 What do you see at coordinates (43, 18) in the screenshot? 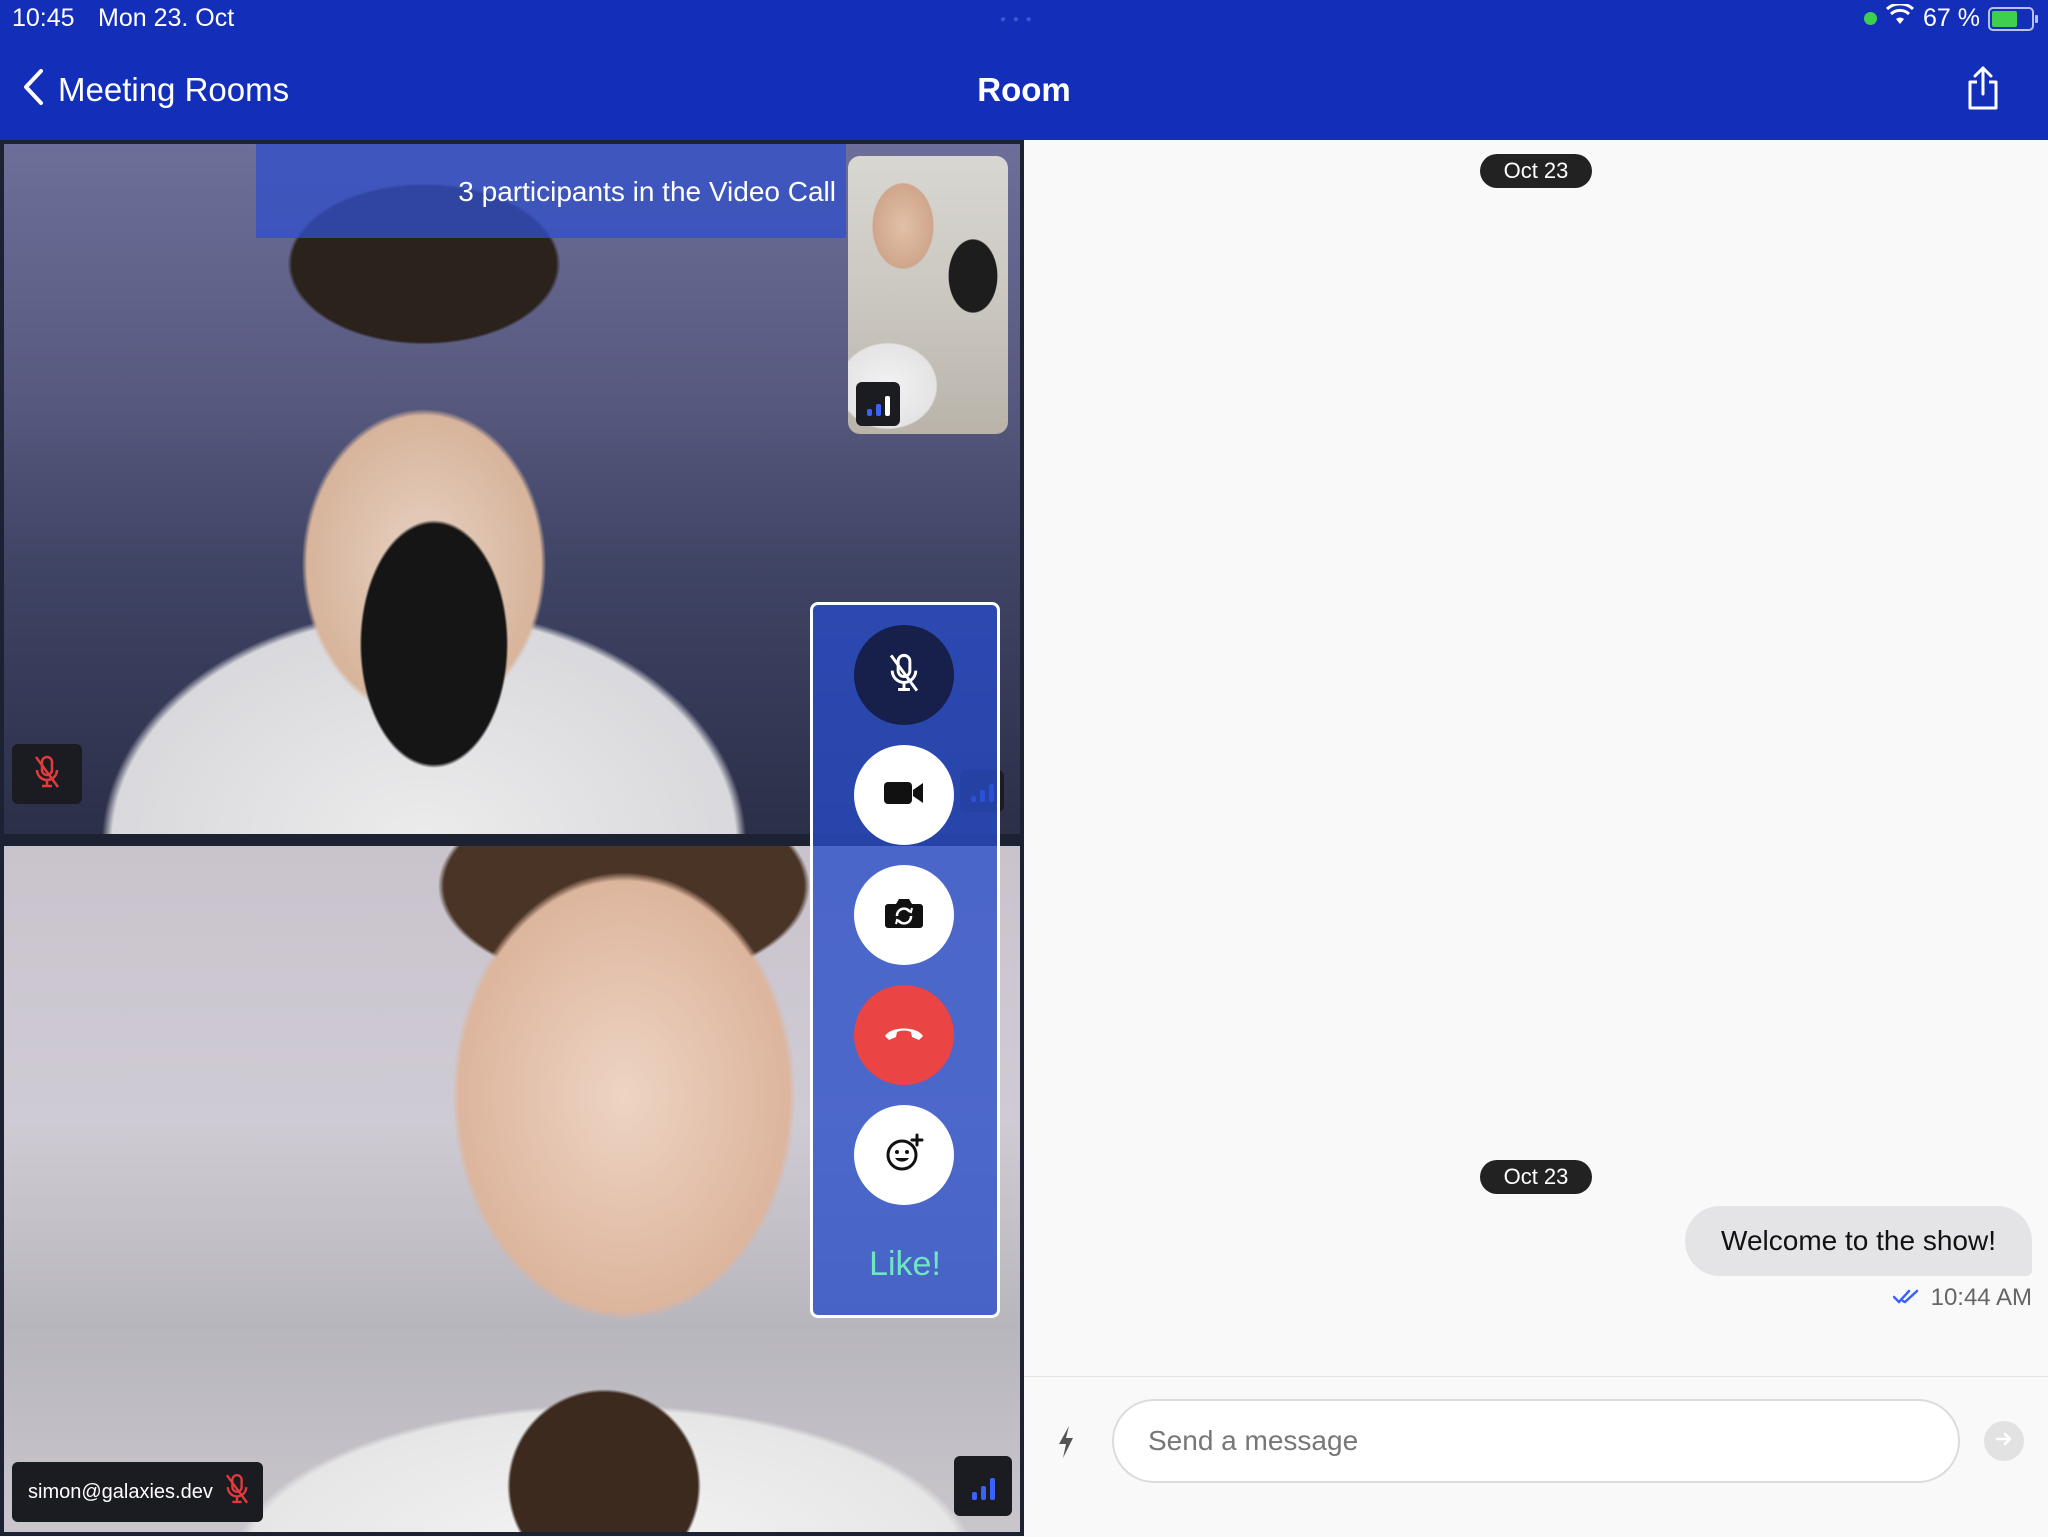
I see `status-time: 10:45` at bounding box center [43, 18].